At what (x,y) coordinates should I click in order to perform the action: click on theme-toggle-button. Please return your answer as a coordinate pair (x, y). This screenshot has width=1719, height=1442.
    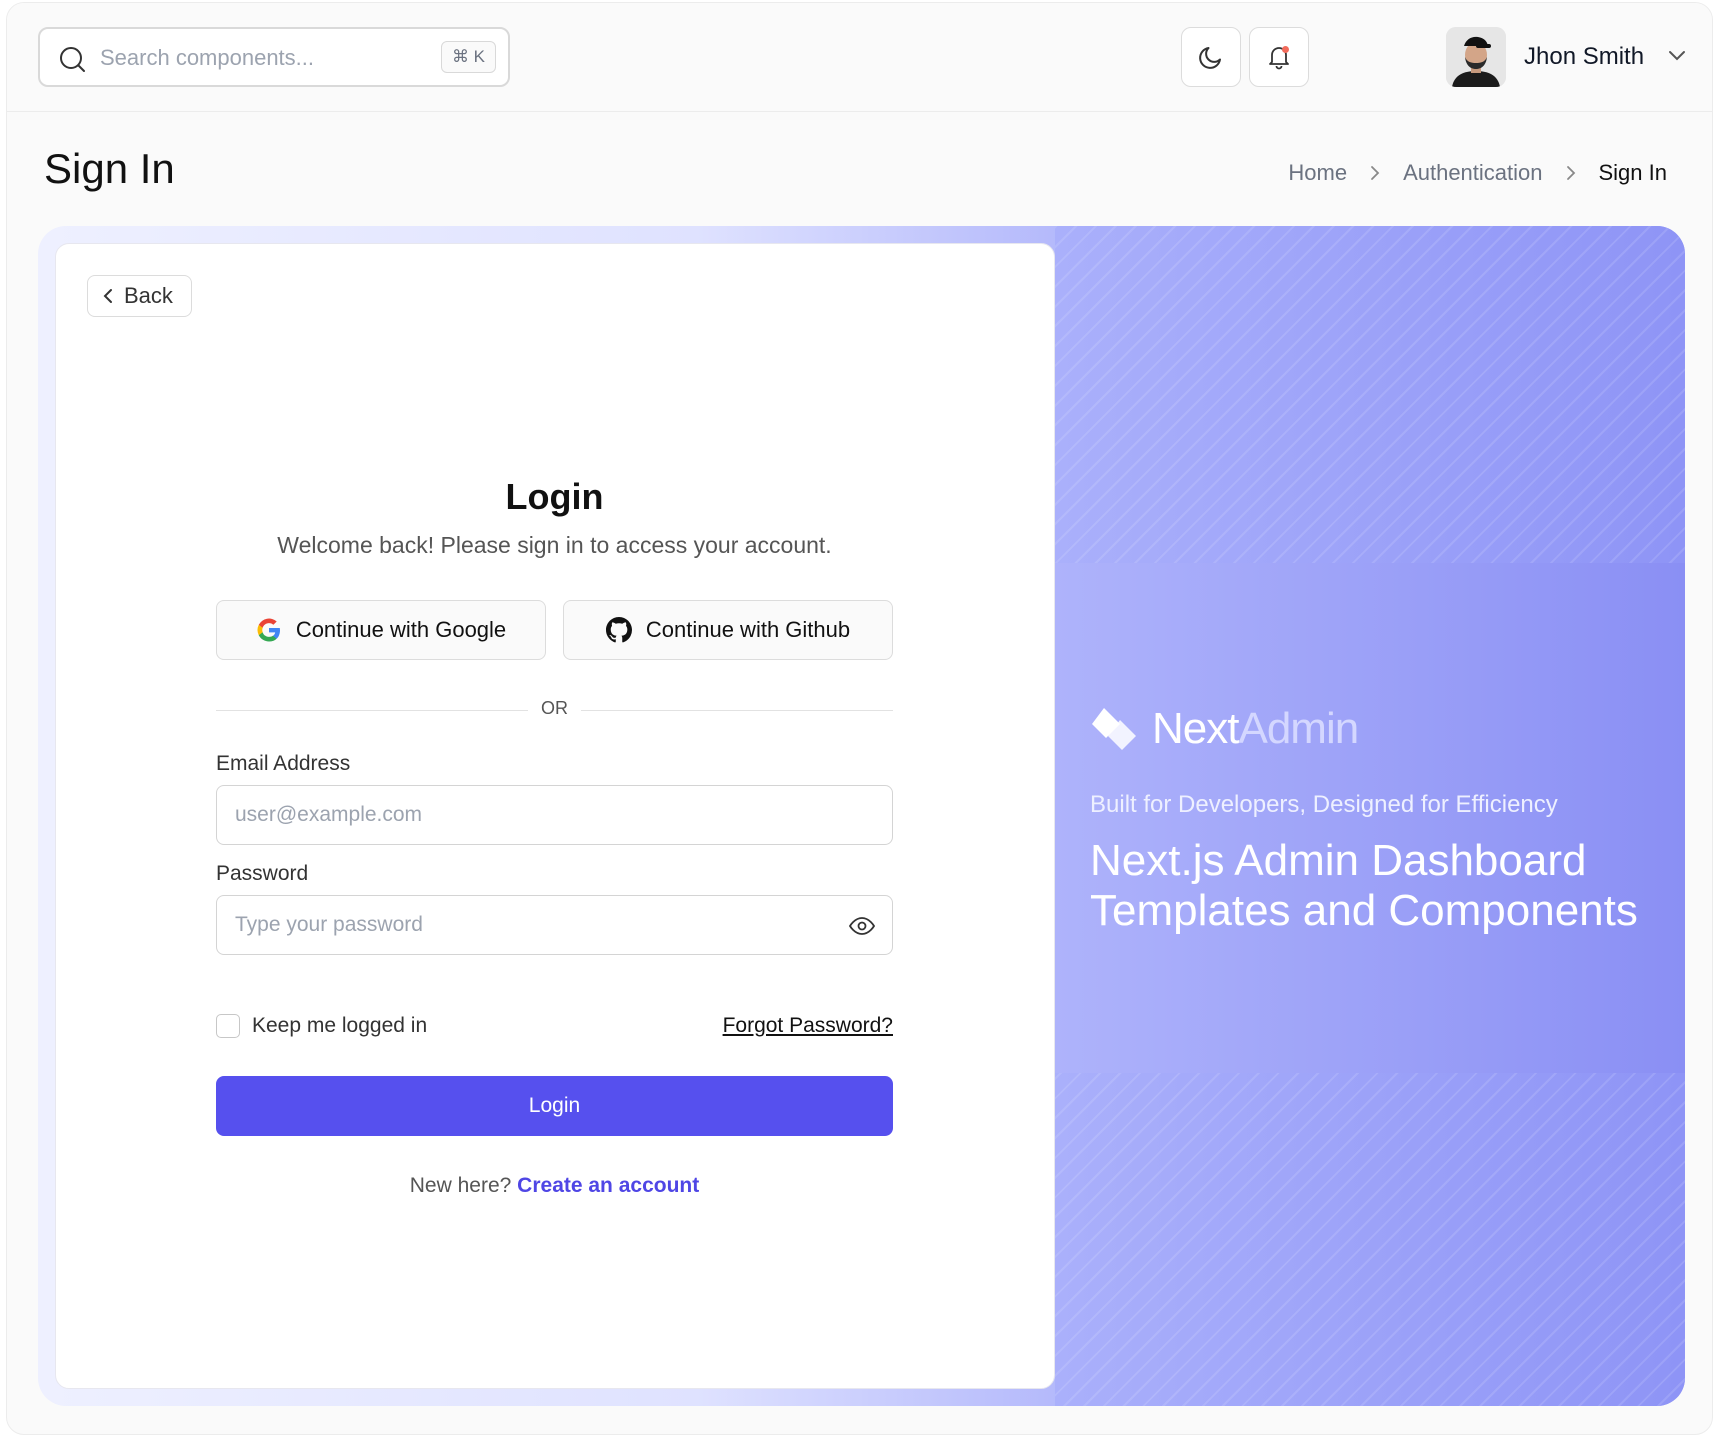
    Looking at the image, I should click on (1211, 57).